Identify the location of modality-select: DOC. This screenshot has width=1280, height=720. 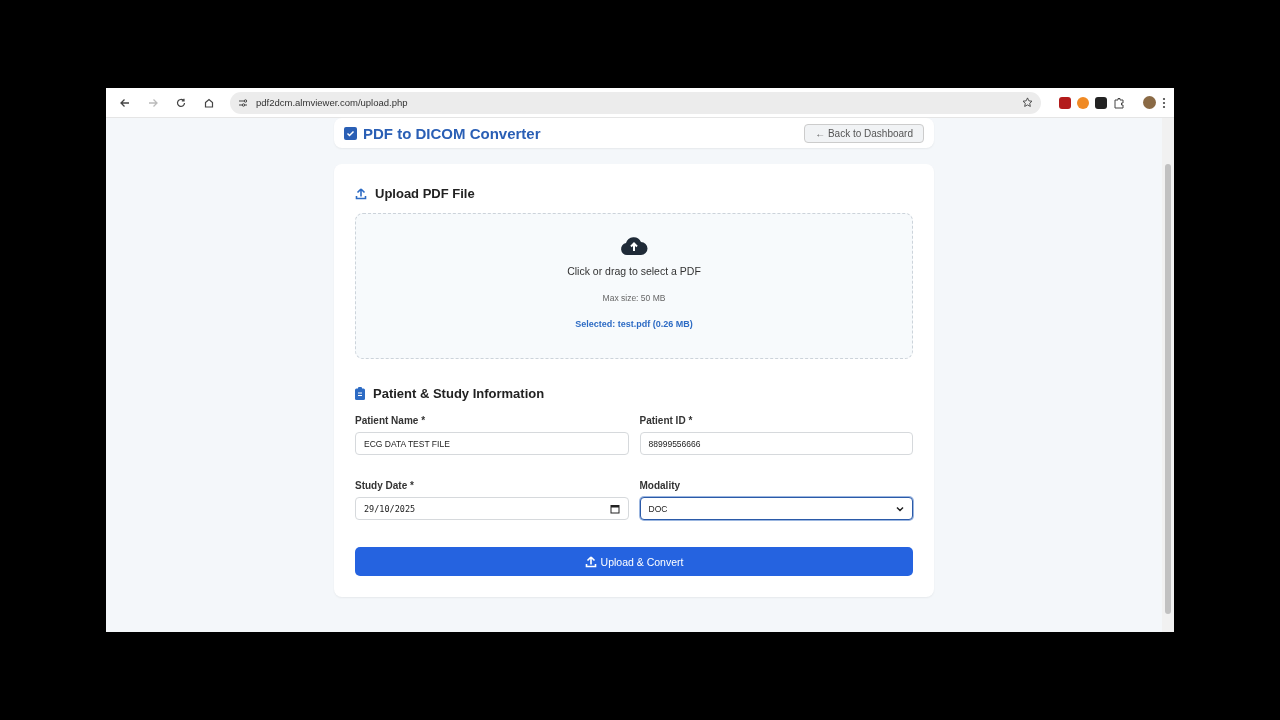
(776, 508).